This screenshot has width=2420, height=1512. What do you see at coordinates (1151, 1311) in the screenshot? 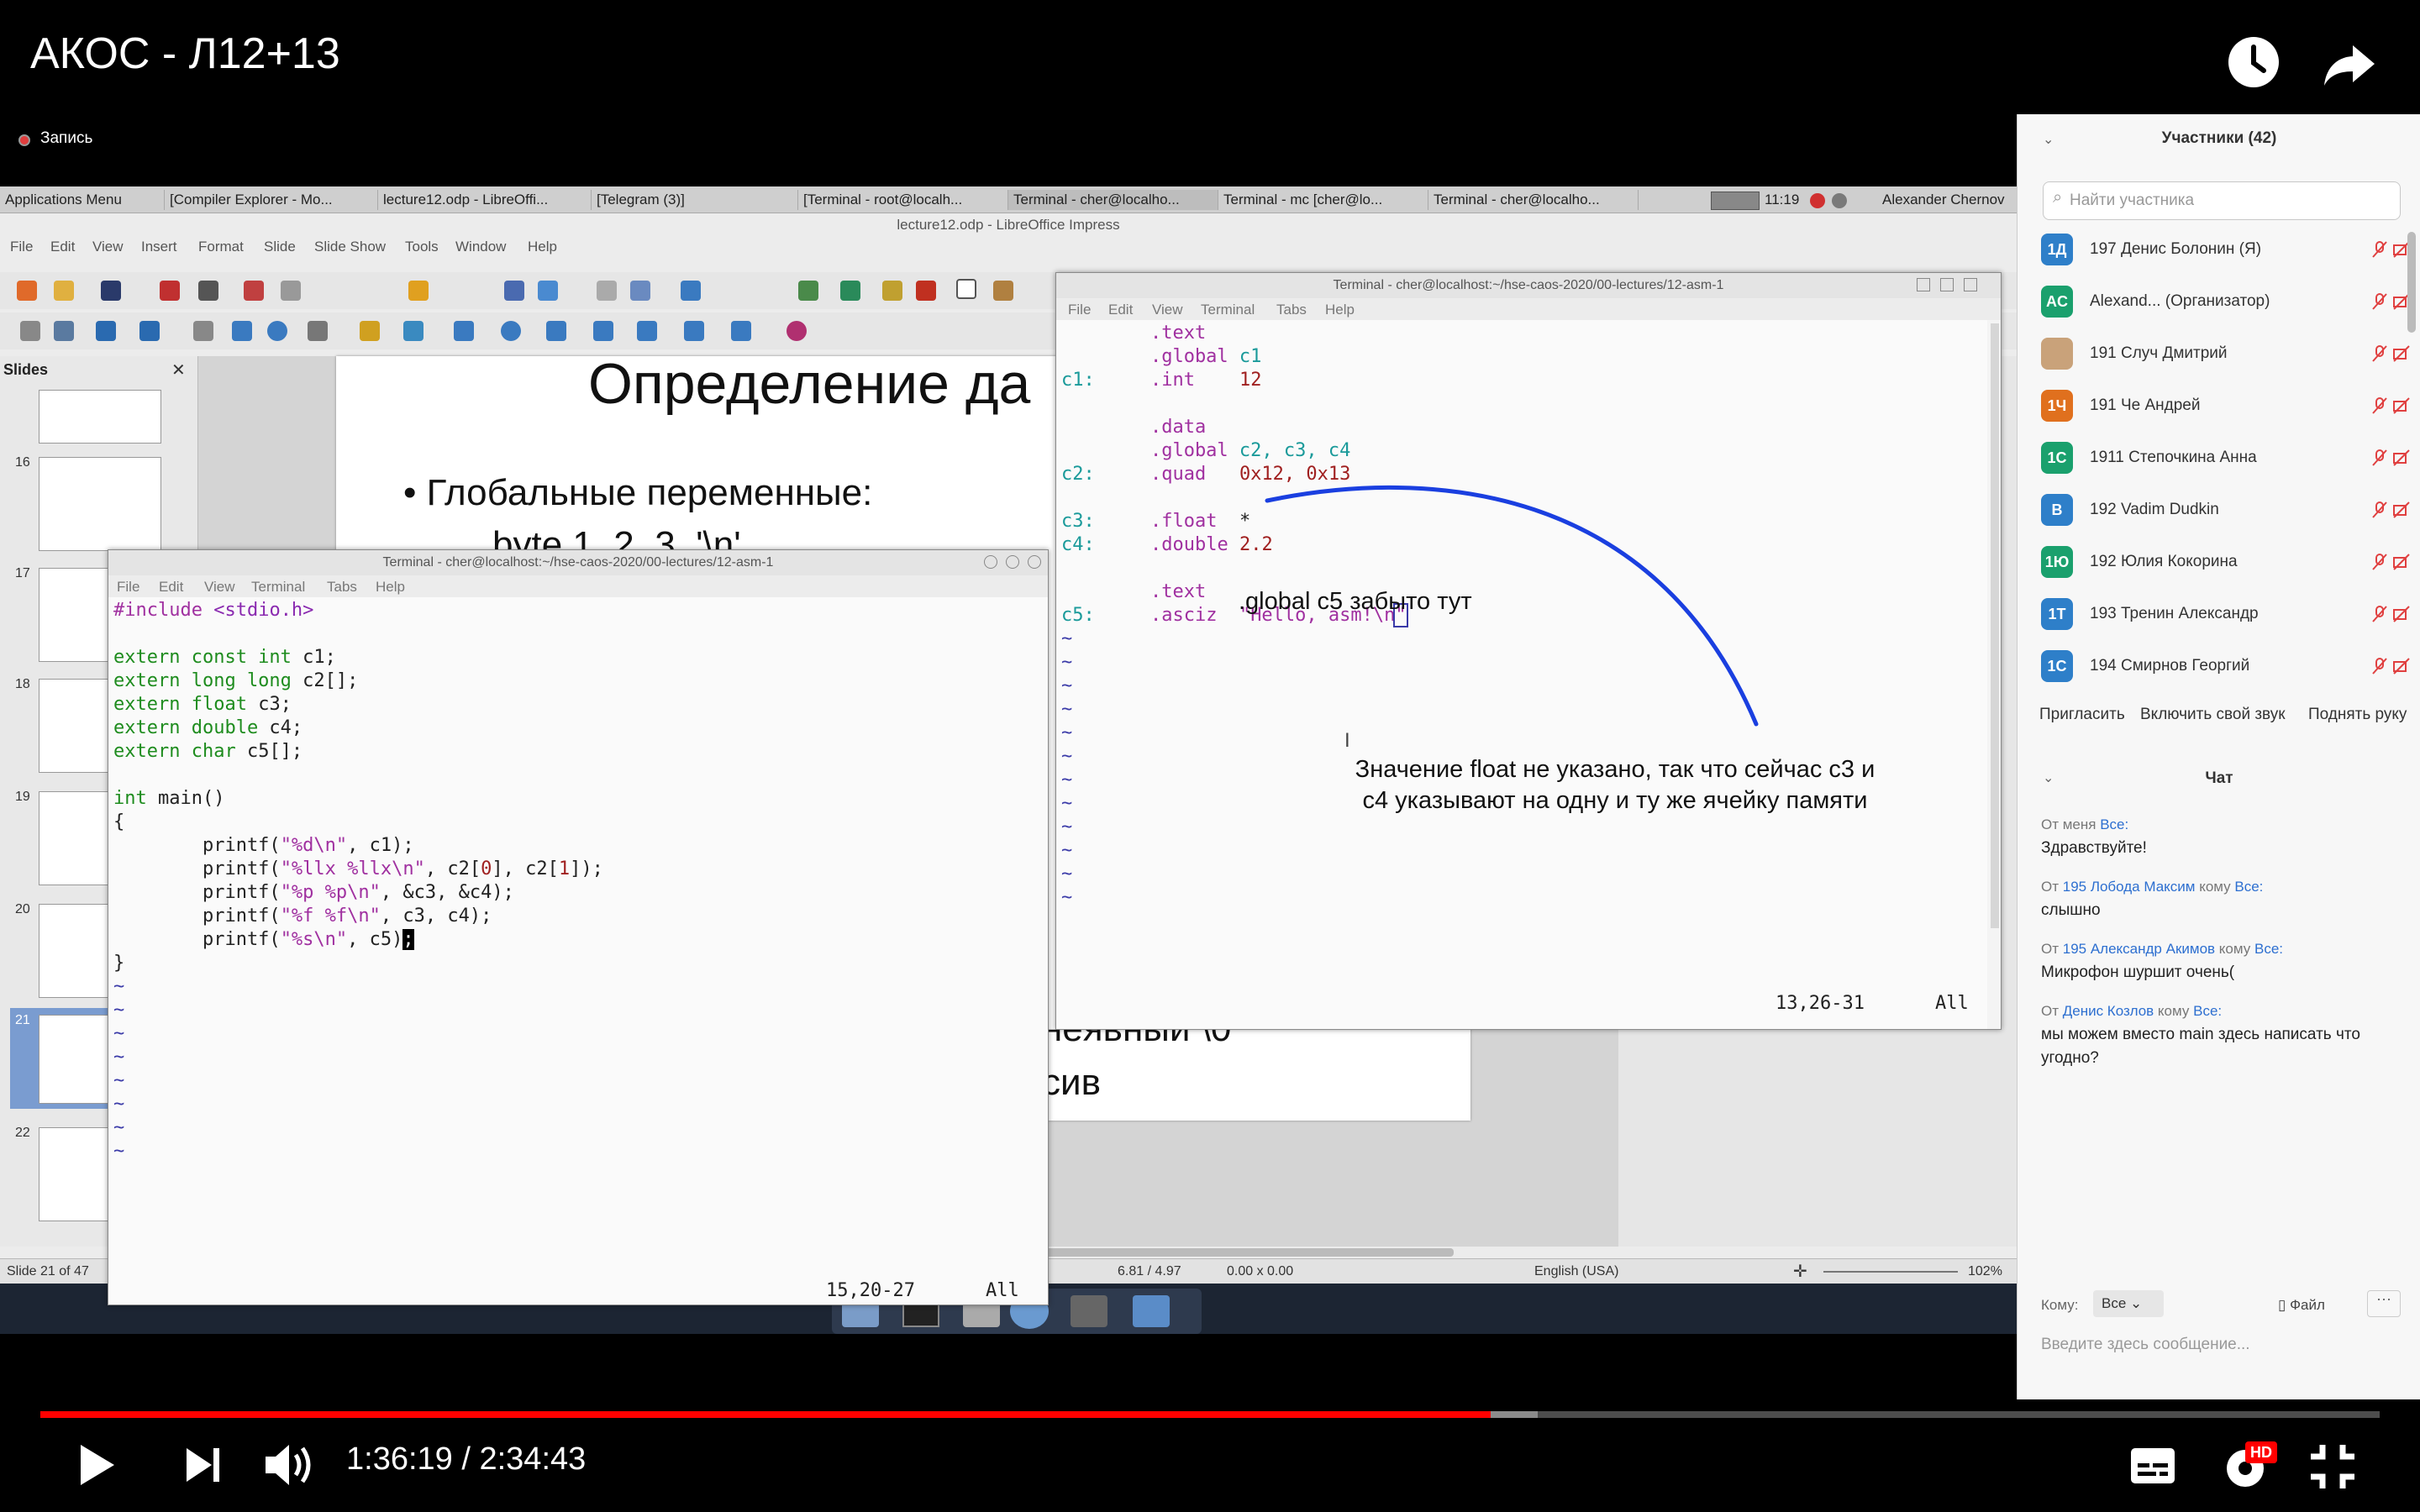
I see `home-folder-icon` at bounding box center [1151, 1311].